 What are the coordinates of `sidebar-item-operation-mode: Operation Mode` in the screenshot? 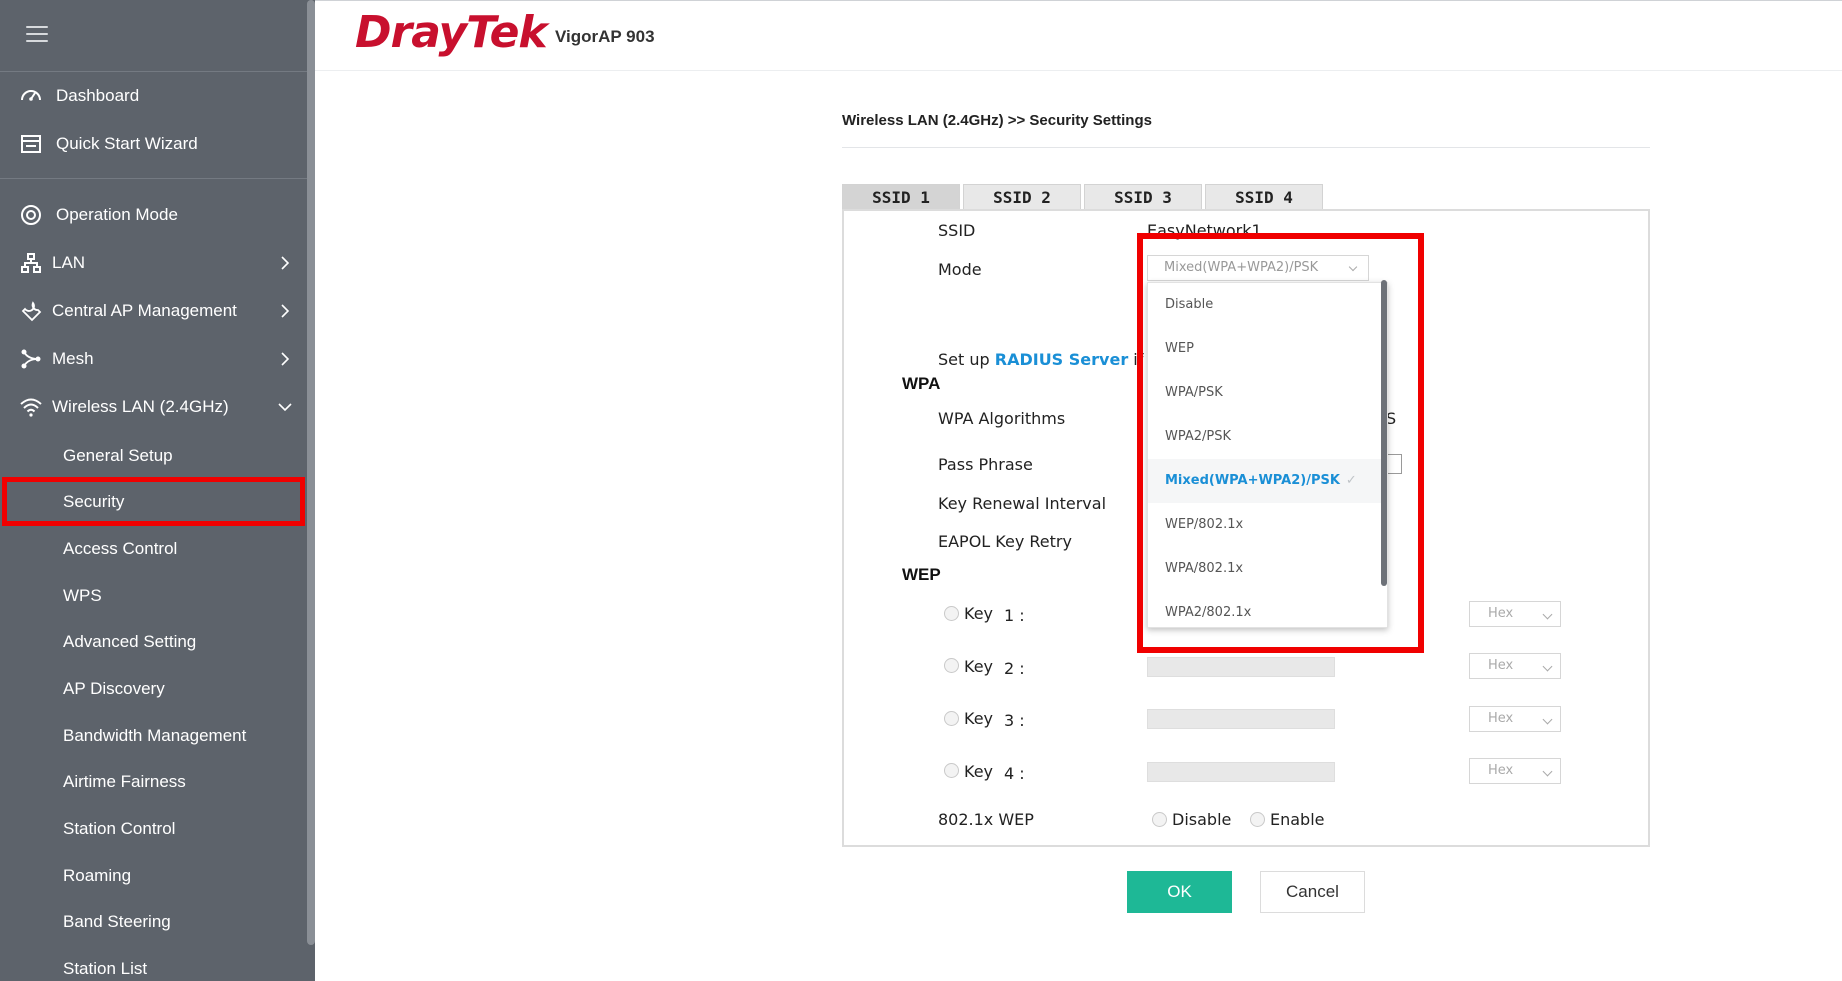 It's located at (153, 215).